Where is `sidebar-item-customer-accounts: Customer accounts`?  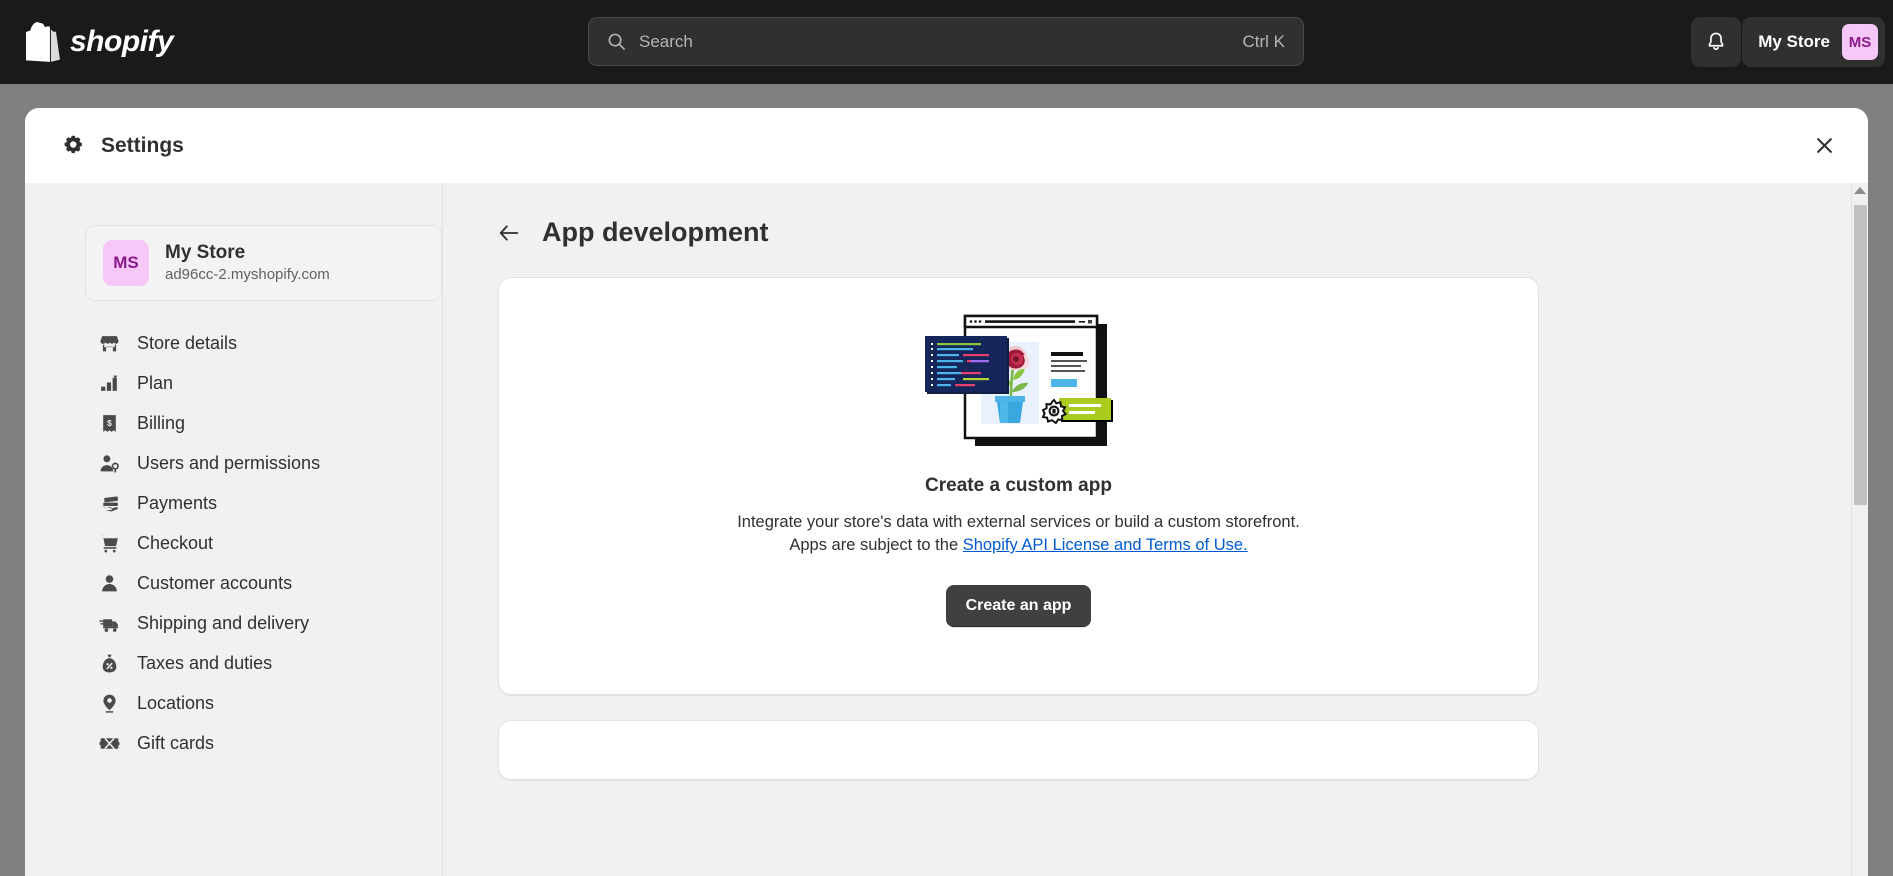 sidebar-item-customer-accounts: Customer accounts is located at coordinates (264, 583).